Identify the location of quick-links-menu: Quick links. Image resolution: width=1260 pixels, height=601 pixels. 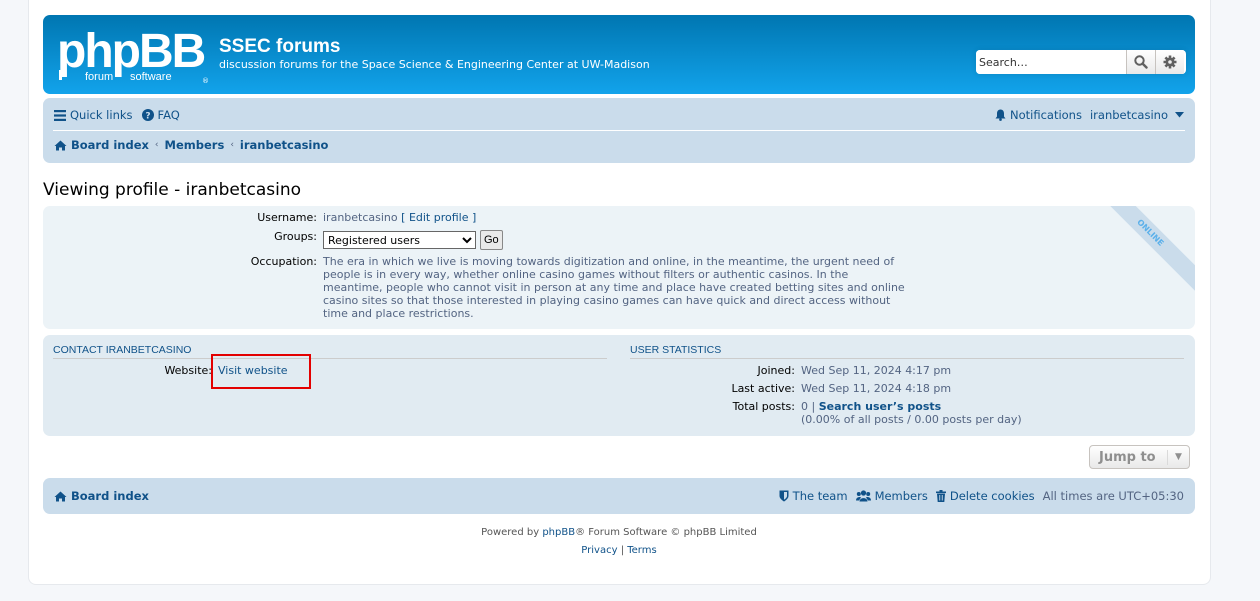
(93, 115).